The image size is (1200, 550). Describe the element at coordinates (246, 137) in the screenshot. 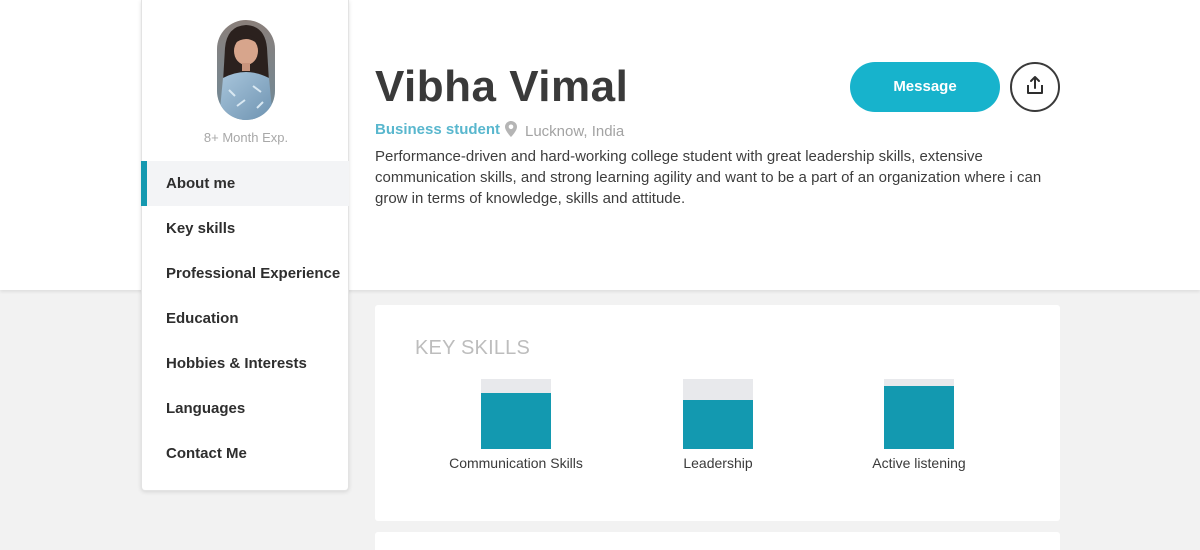

I see `experience-text: 8+ Month Exp.` at that location.